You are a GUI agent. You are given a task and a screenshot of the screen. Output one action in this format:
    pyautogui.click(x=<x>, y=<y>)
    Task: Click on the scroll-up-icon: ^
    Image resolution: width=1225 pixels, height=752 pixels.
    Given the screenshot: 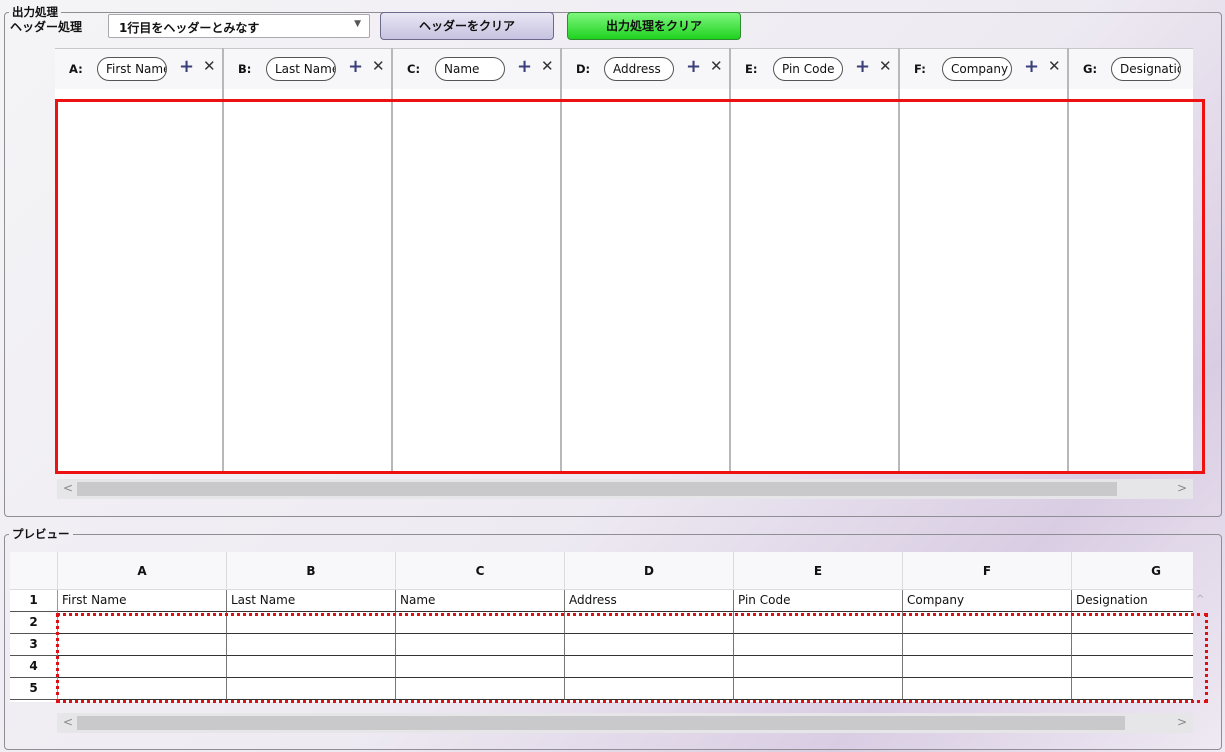 What is the action you would take?
    pyautogui.click(x=1200, y=599)
    